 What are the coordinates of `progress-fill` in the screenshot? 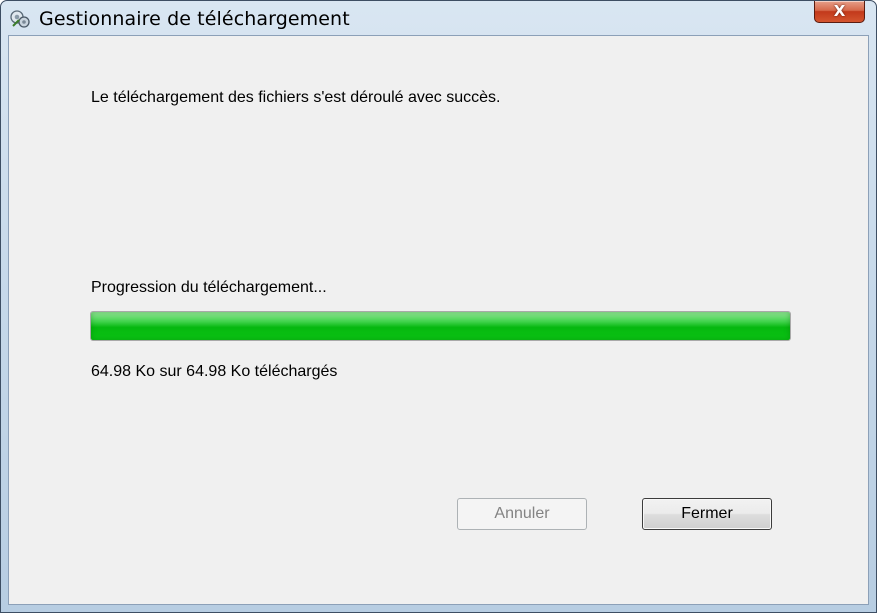 It's located at (440, 326).